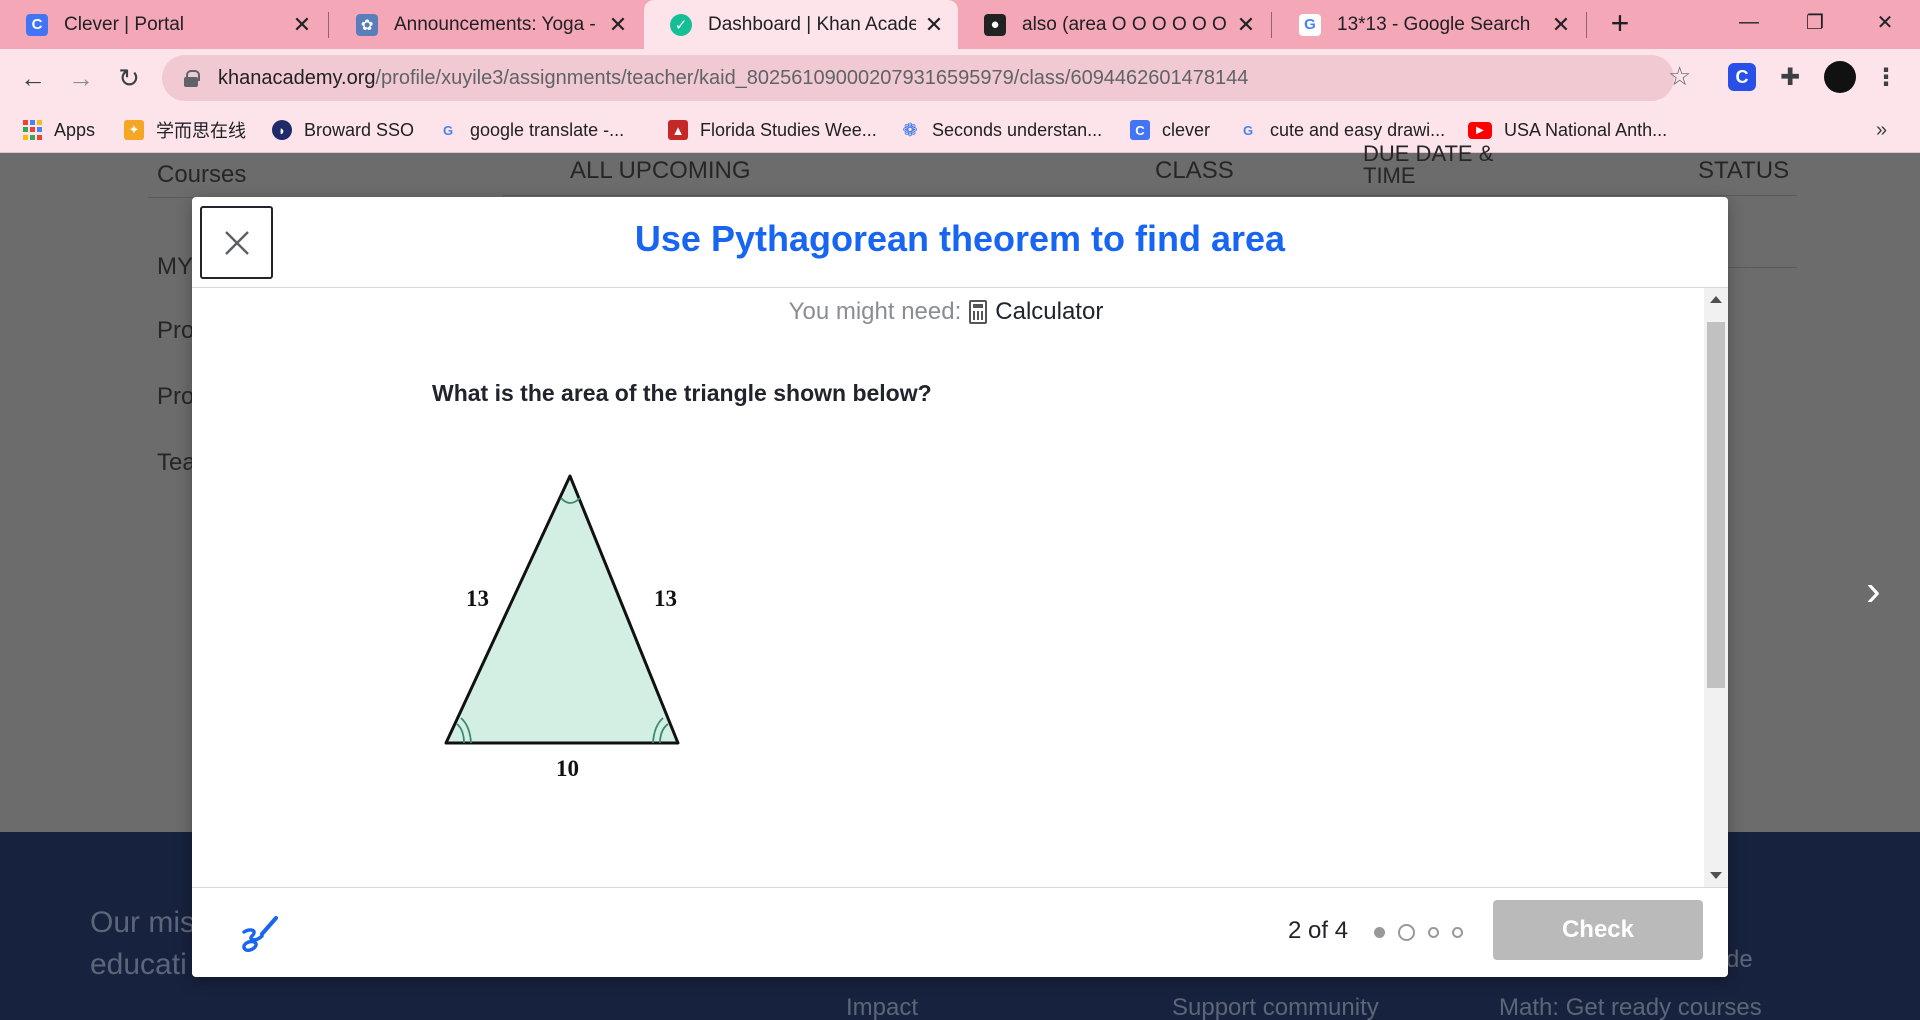 This screenshot has width=1920, height=1020. Describe the element at coordinates (1873, 591) in the screenshot. I see `chevron-right-icon: ›` at that location.